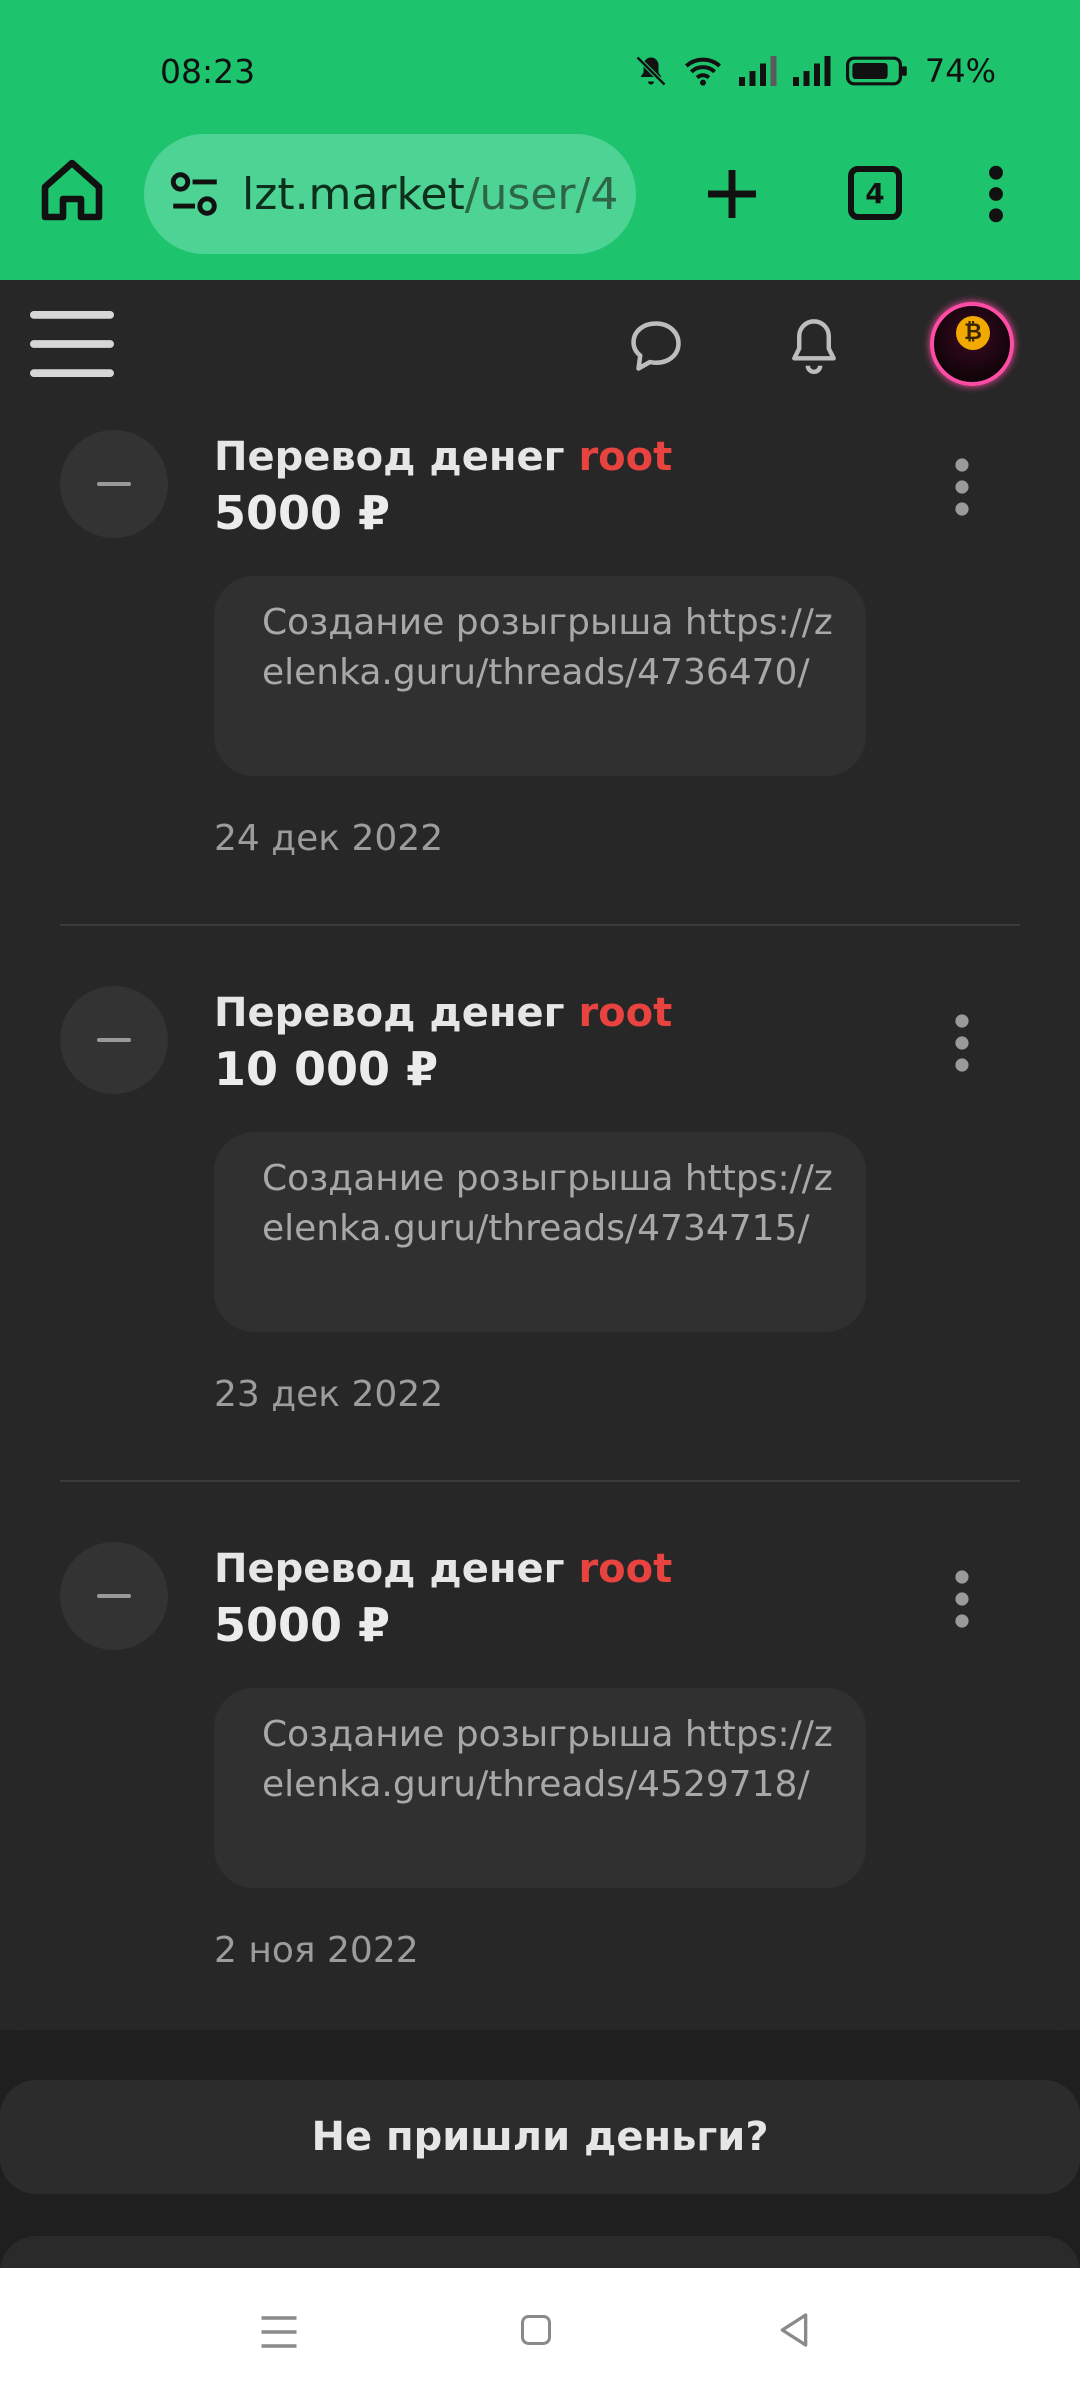 The height and width of the screenshot is (2400, 1080). What do you see at coordinates (279, 2332) in the screenshot?
I see `recents-icon` at bounding box center [279, 2332].